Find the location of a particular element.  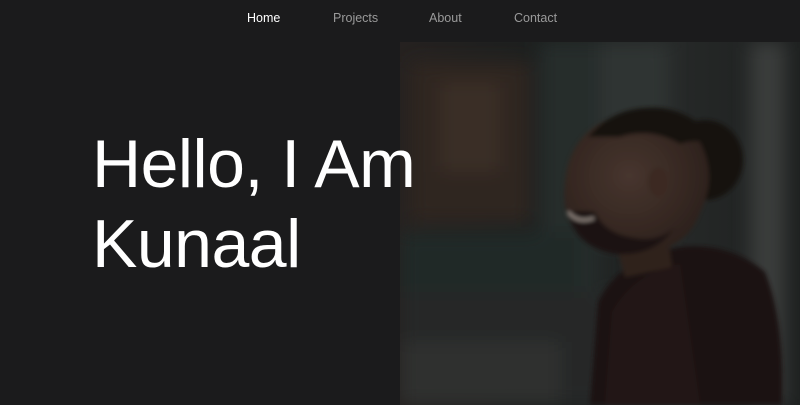

nav-home-link: Home is located at coordinates (263, 18).